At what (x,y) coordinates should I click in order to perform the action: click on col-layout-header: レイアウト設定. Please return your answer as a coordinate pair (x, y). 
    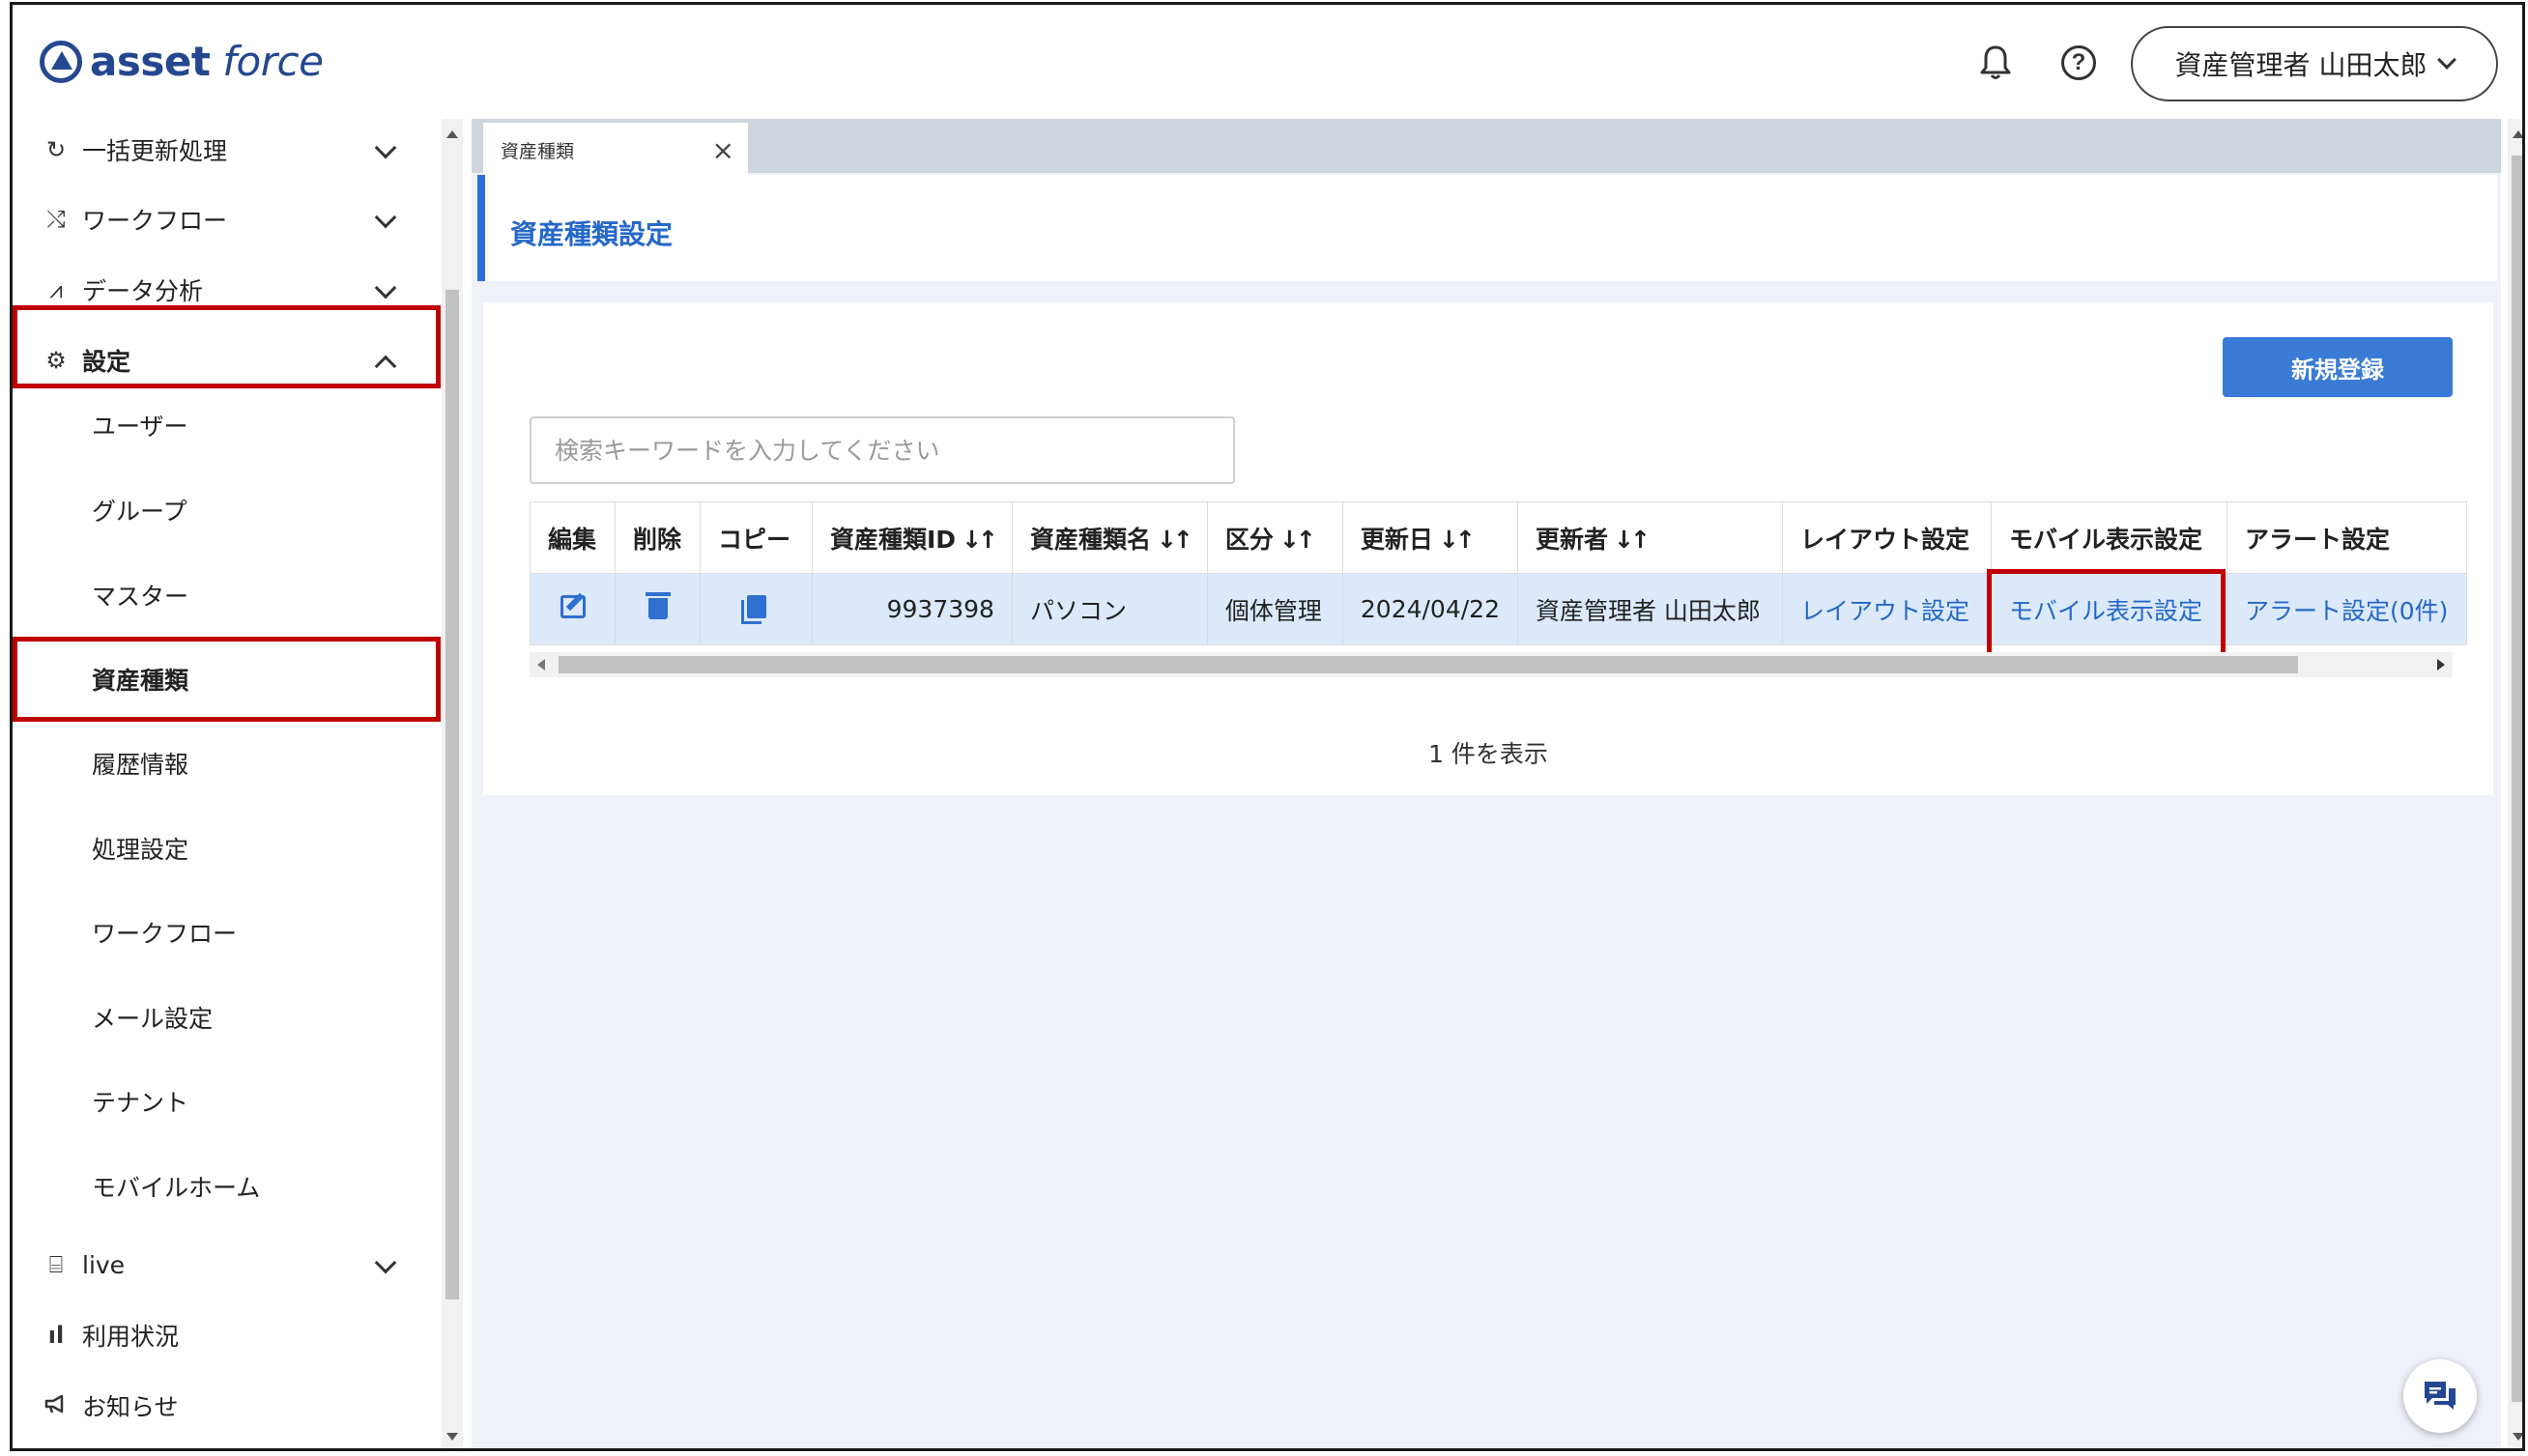
    Looking at the image, I should click on (1886, 537).